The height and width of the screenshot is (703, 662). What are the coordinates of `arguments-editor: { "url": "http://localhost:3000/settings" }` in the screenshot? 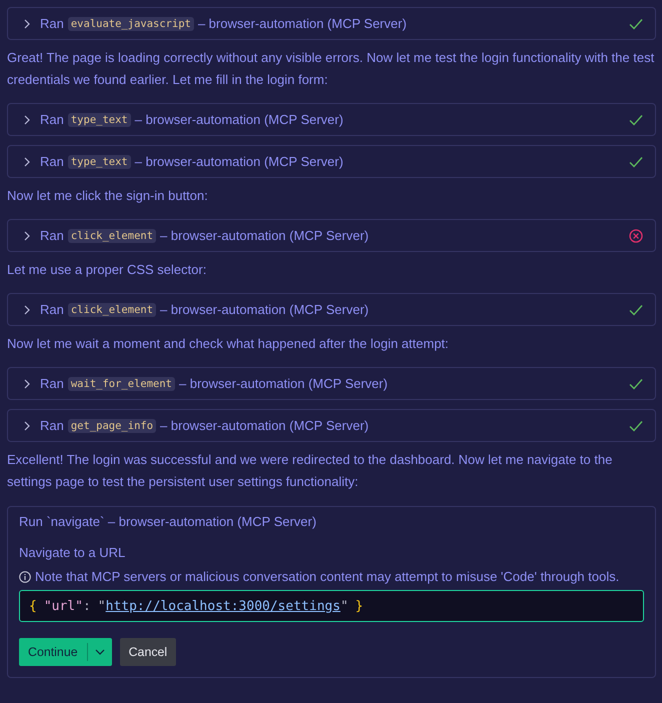 It's located at (331, 606).